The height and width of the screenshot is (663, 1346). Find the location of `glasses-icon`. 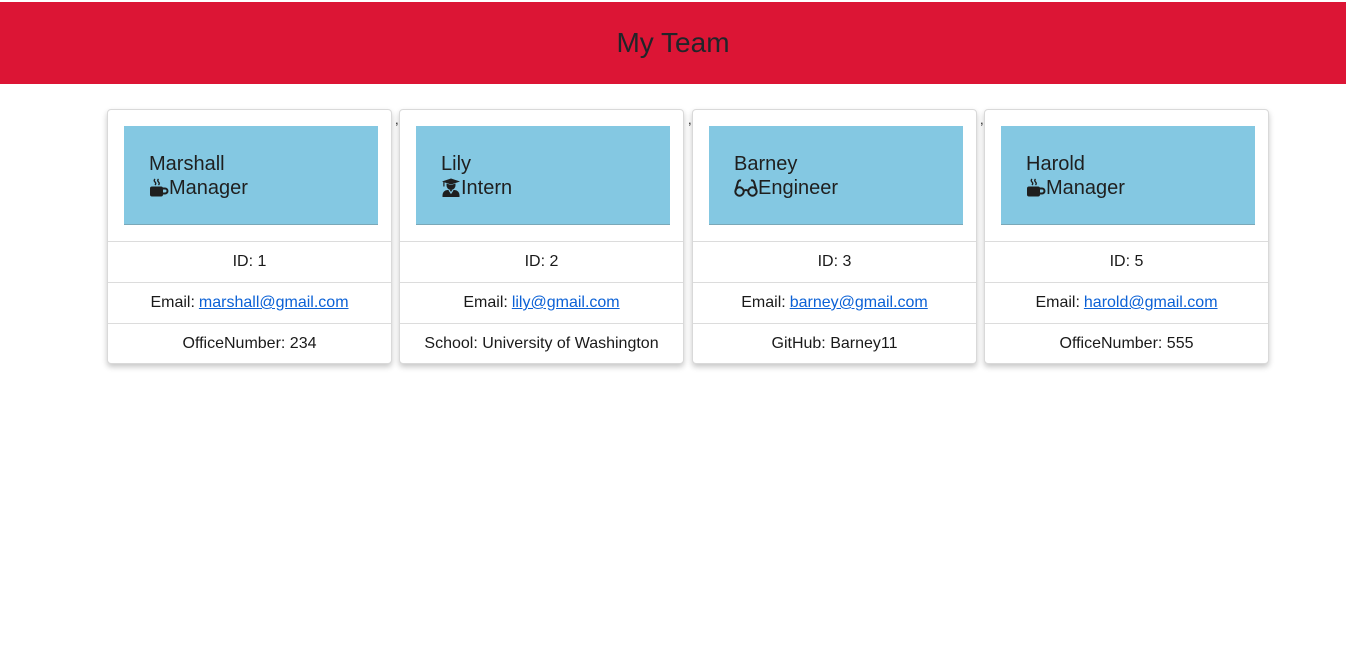

glasses-icon is located at coordinates (746, 188).